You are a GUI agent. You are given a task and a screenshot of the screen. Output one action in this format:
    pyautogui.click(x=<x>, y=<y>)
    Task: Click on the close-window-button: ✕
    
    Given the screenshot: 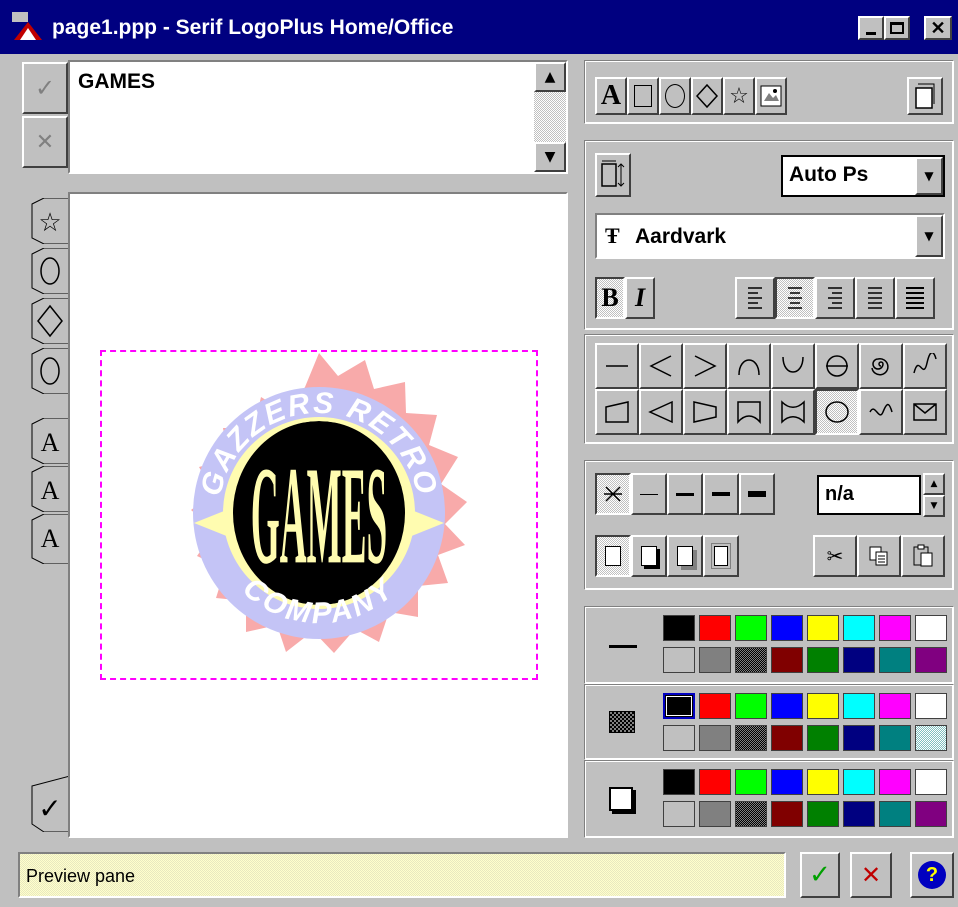 What is the action you would take?
    pyautogui.click(x=938, y=28)
    